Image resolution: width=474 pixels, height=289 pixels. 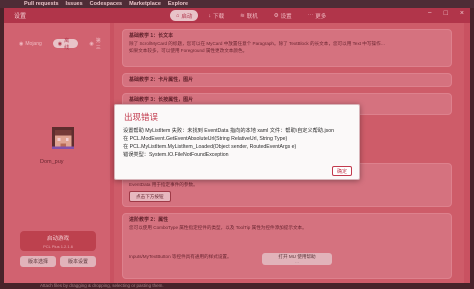 What do you see at coordinates (342, 171) in the screenshot?
I see `ok-button: 确定` at bounding box center [342, 171].